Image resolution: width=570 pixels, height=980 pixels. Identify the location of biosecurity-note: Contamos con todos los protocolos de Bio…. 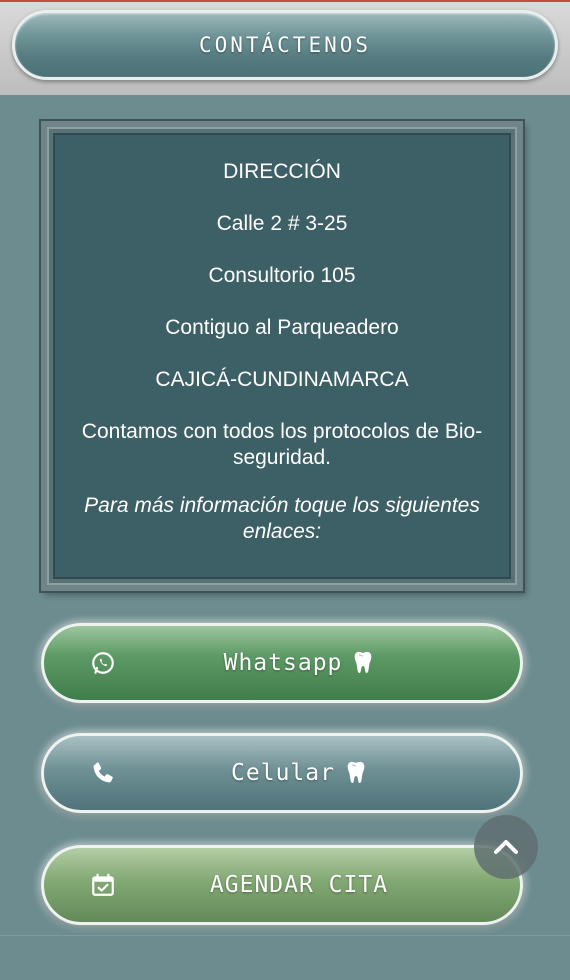
(282, 444).